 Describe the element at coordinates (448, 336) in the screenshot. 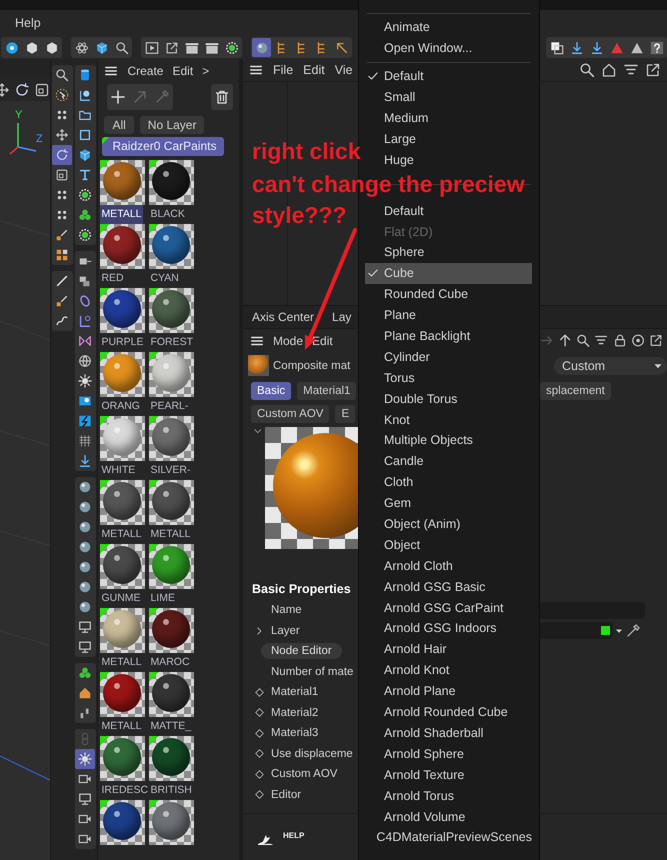

I see `menu-item: Plane Backlight` at that location.